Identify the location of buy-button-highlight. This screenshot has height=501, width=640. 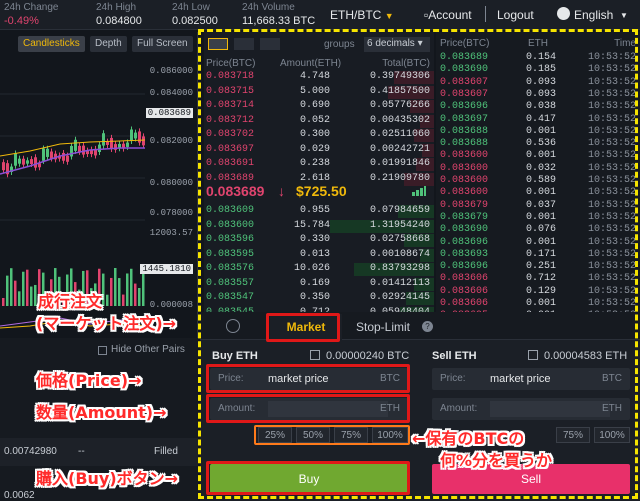
(308, 478).